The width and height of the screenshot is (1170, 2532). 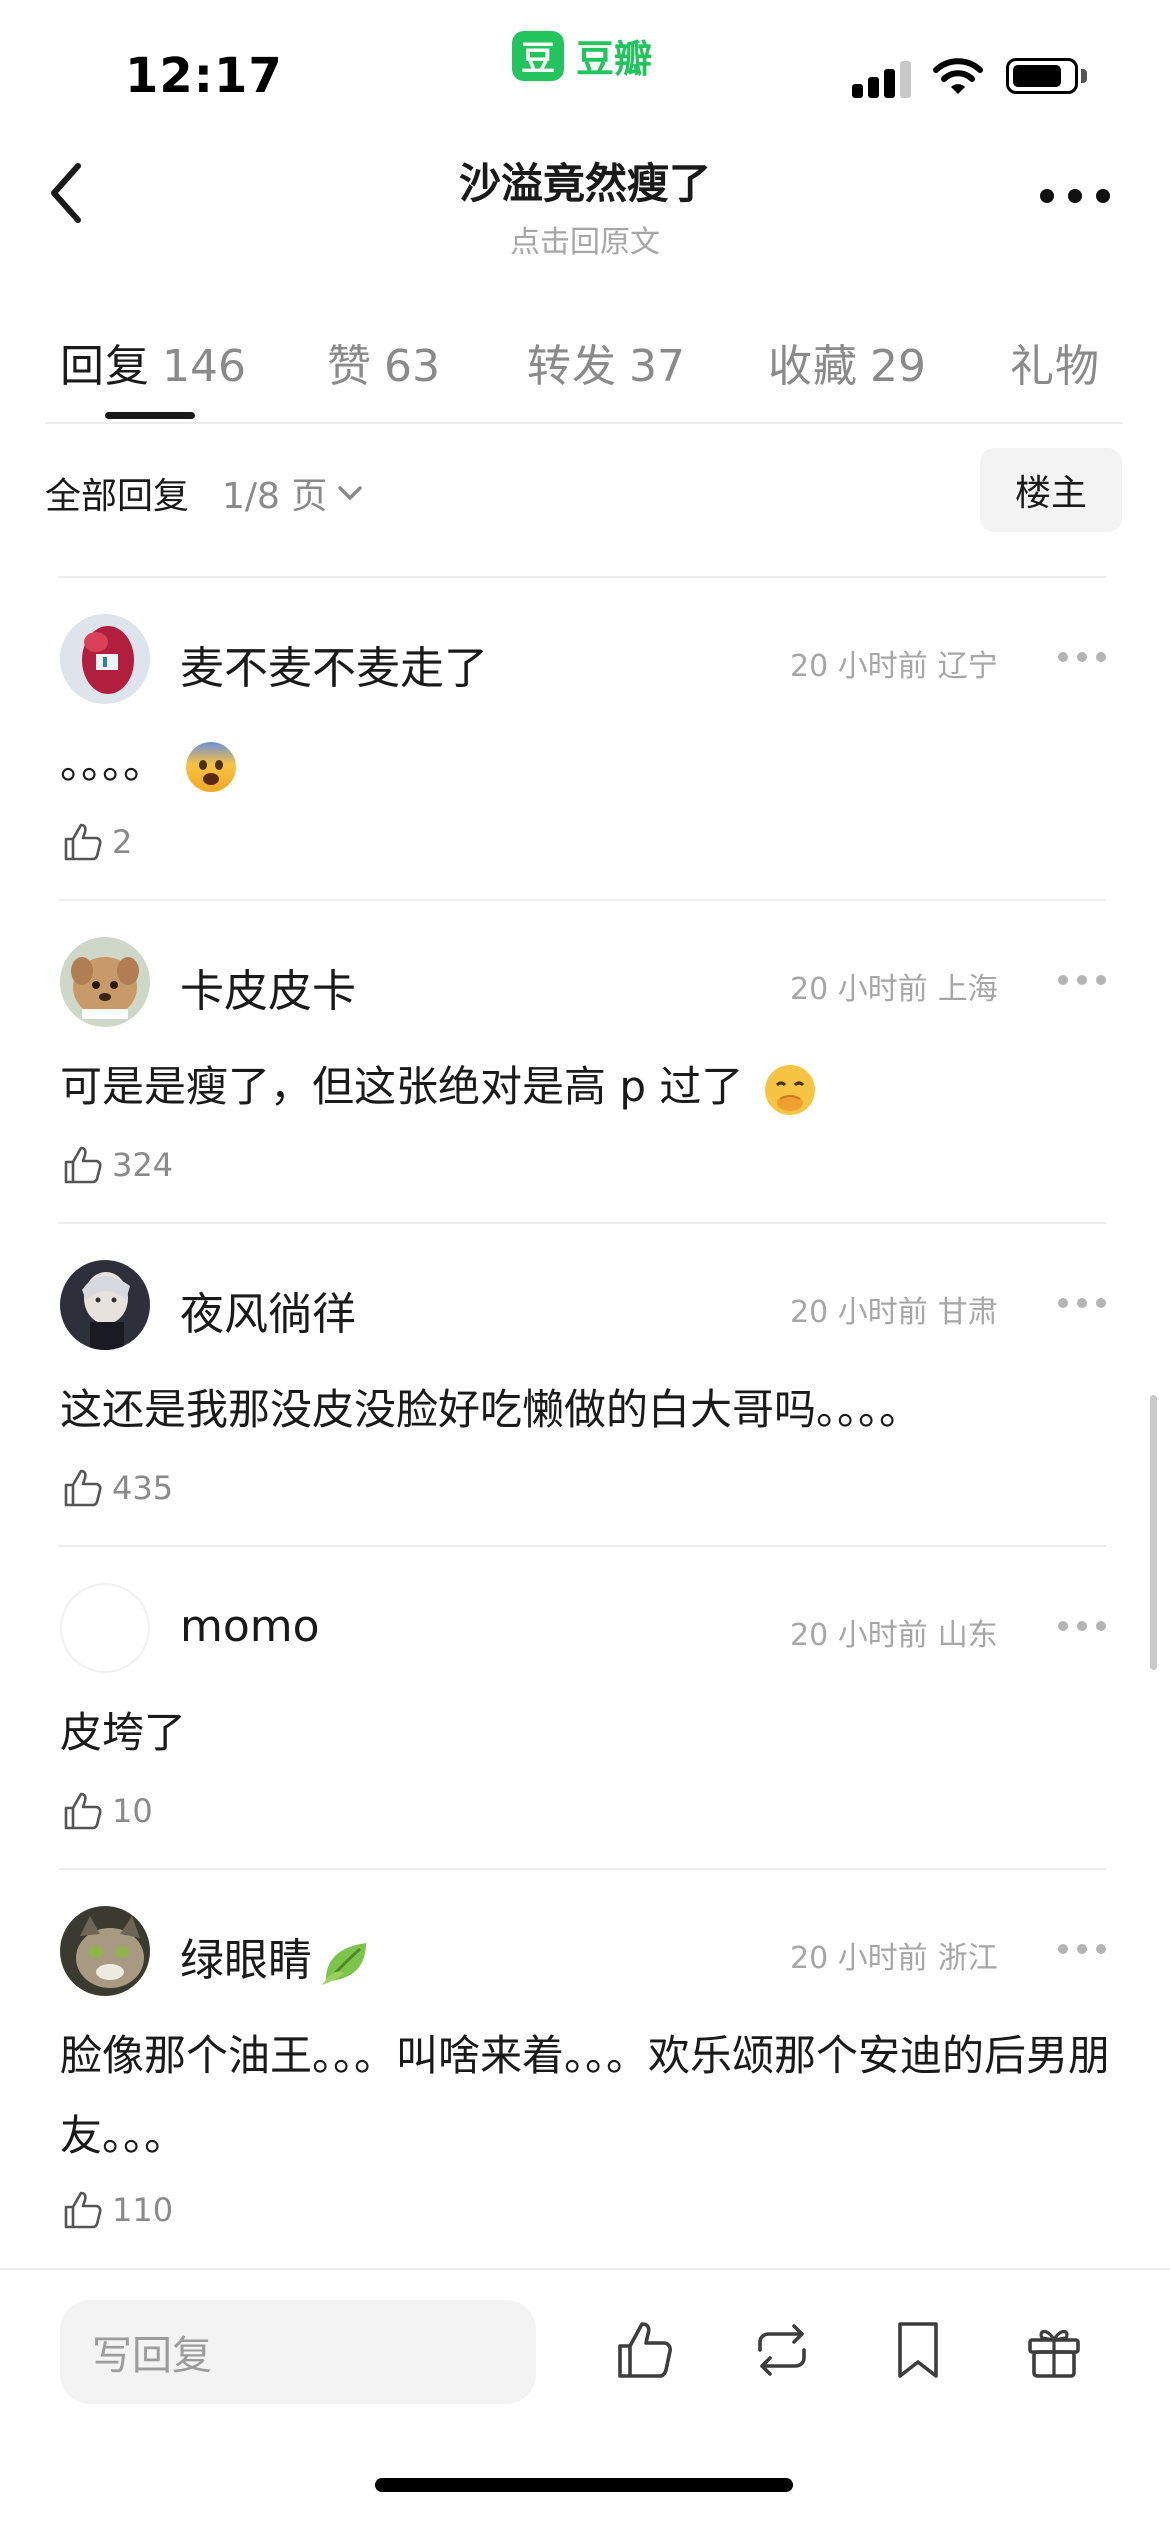 What do you see at coordinates (585, 239) in the screenshot?
I see `back-to-original-link: 点击回原文` at bounding box center [585, 239].